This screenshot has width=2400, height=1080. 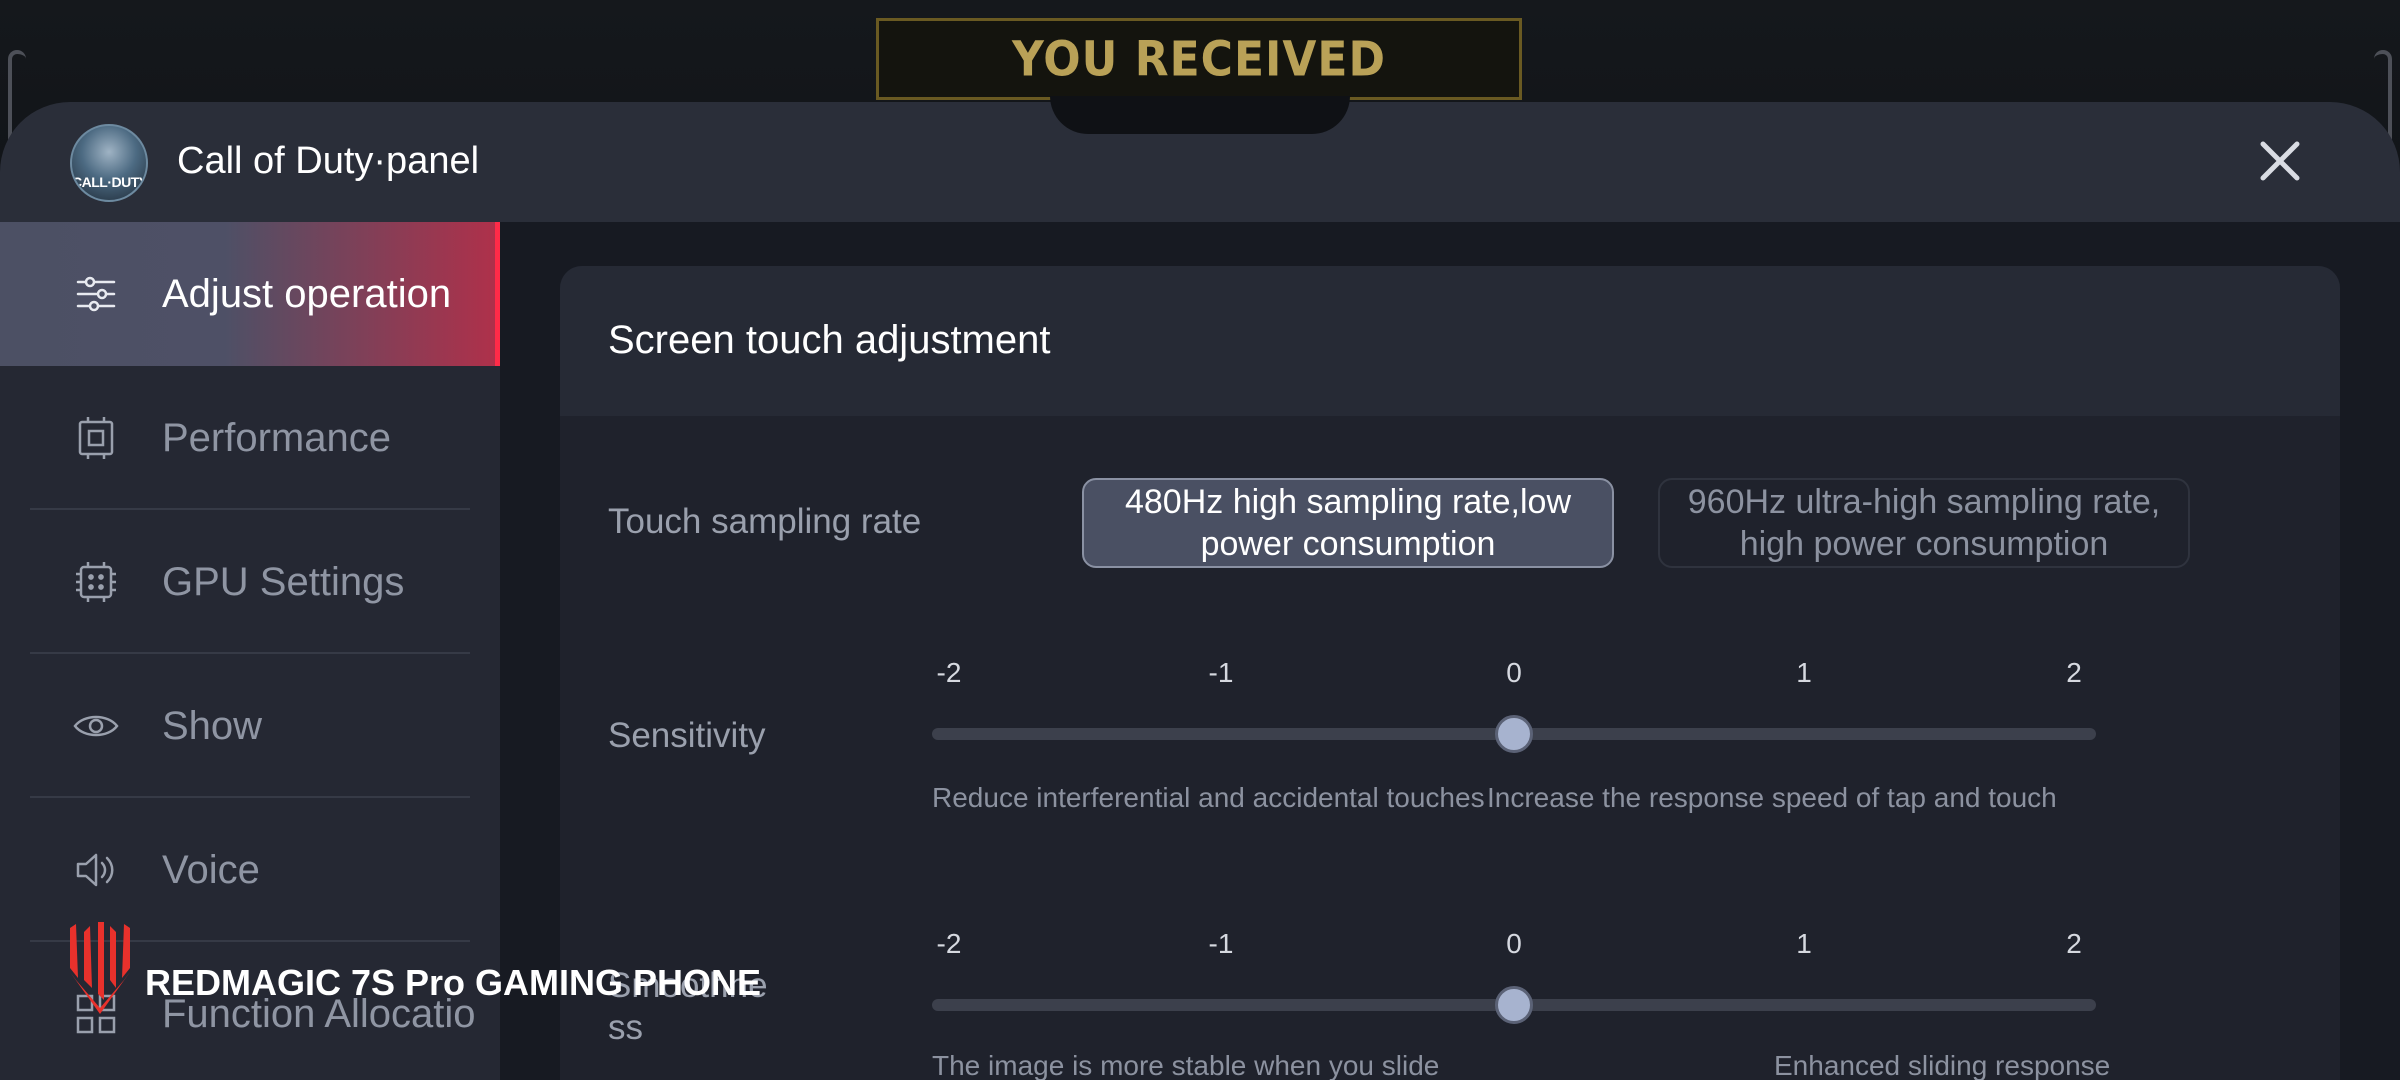 What do you see at coordinates (96, 870) in the screenshot?
I see `speaker-icon` at bounding box center [96, 870].